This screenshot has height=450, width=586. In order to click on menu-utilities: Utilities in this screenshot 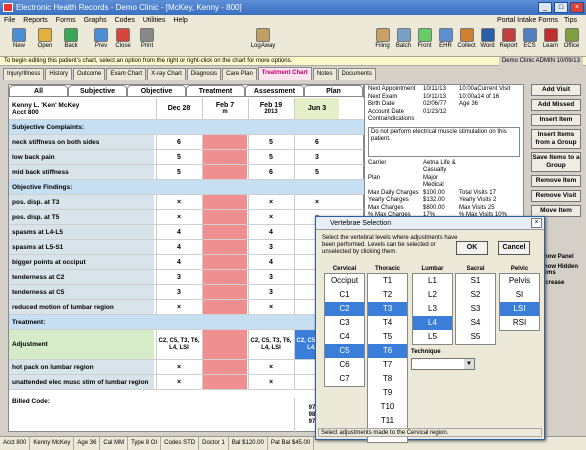, I will do `click(154, 21)`.